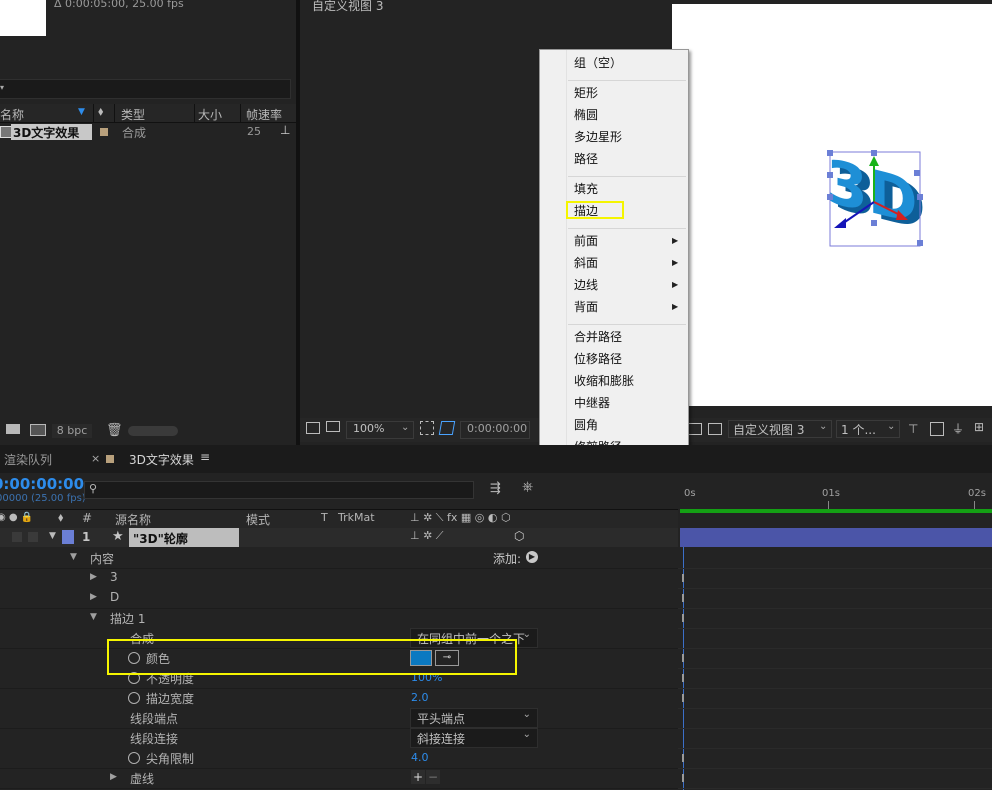 The image size is (992, 790). Describe the element at coordinates (586, 425) in the screenshot. I see `menu-item: 圆角` at that location.